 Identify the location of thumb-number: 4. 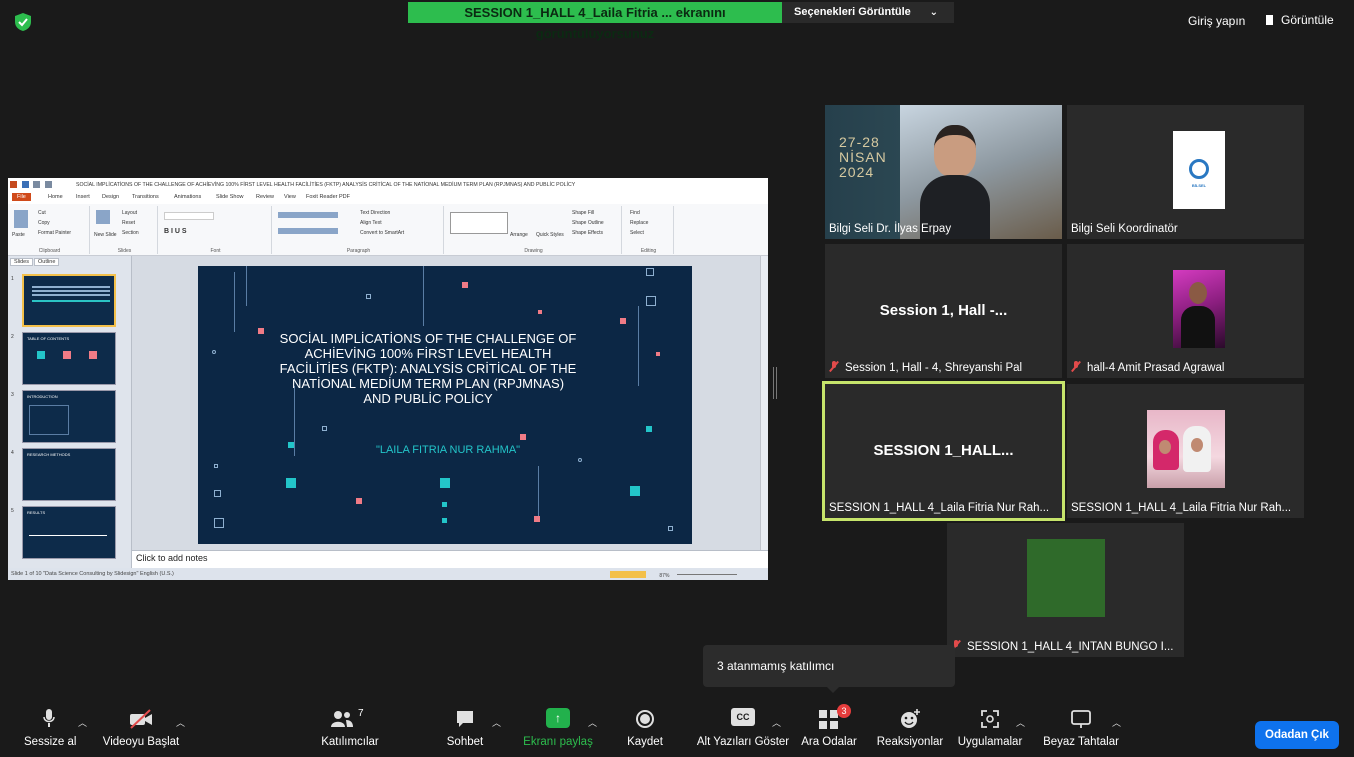
(12, 453).